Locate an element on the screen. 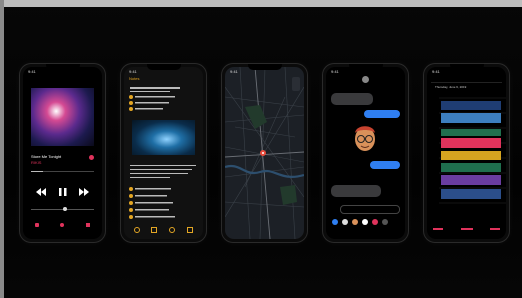 Image resolution: width=522 pixels, height=298 pixels. markup-icon is located at coordinates (172, 230).